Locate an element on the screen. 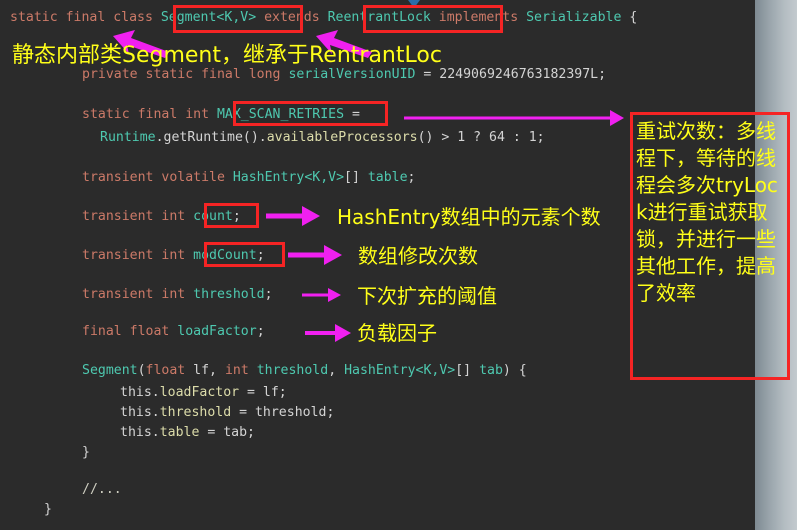 This screenshot has height=530, width=797. token-constructor-segment: Segment is located at coordinates (110, 370).